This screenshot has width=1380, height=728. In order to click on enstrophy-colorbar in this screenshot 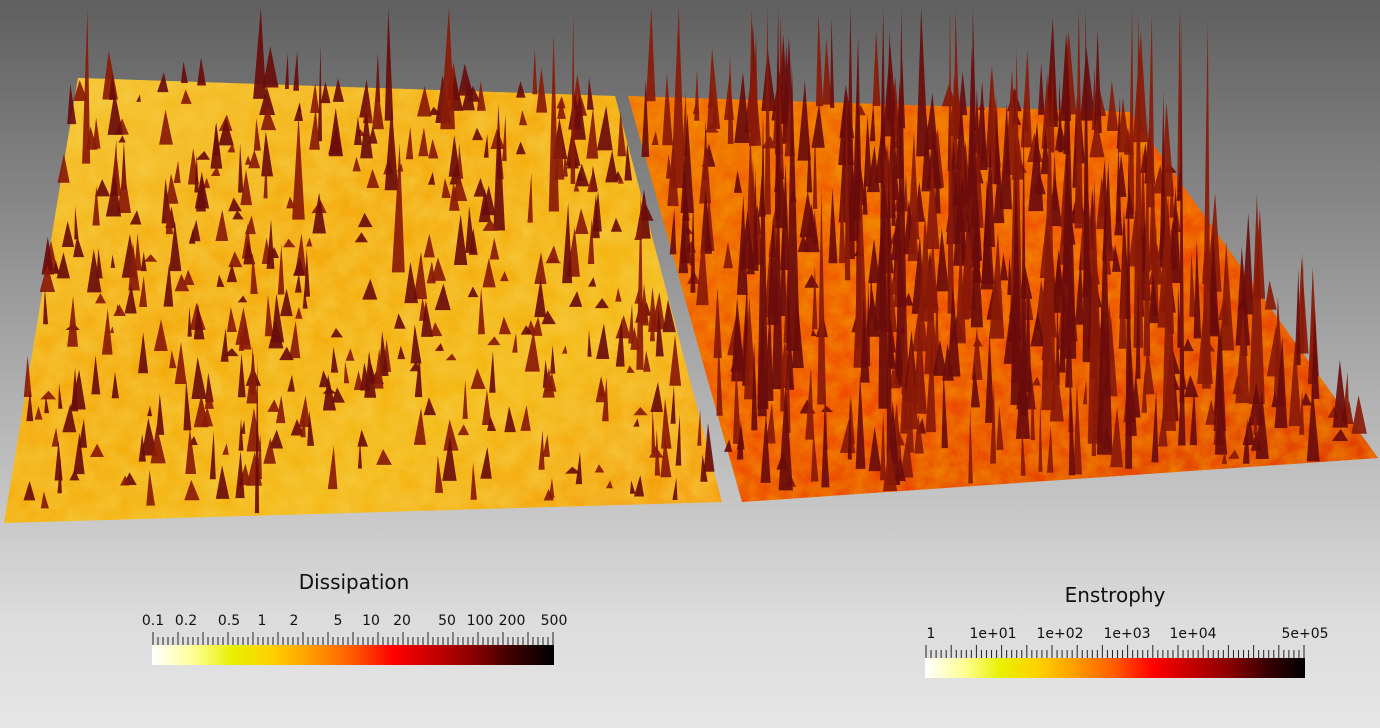, I will do `click(1115, 668)`.